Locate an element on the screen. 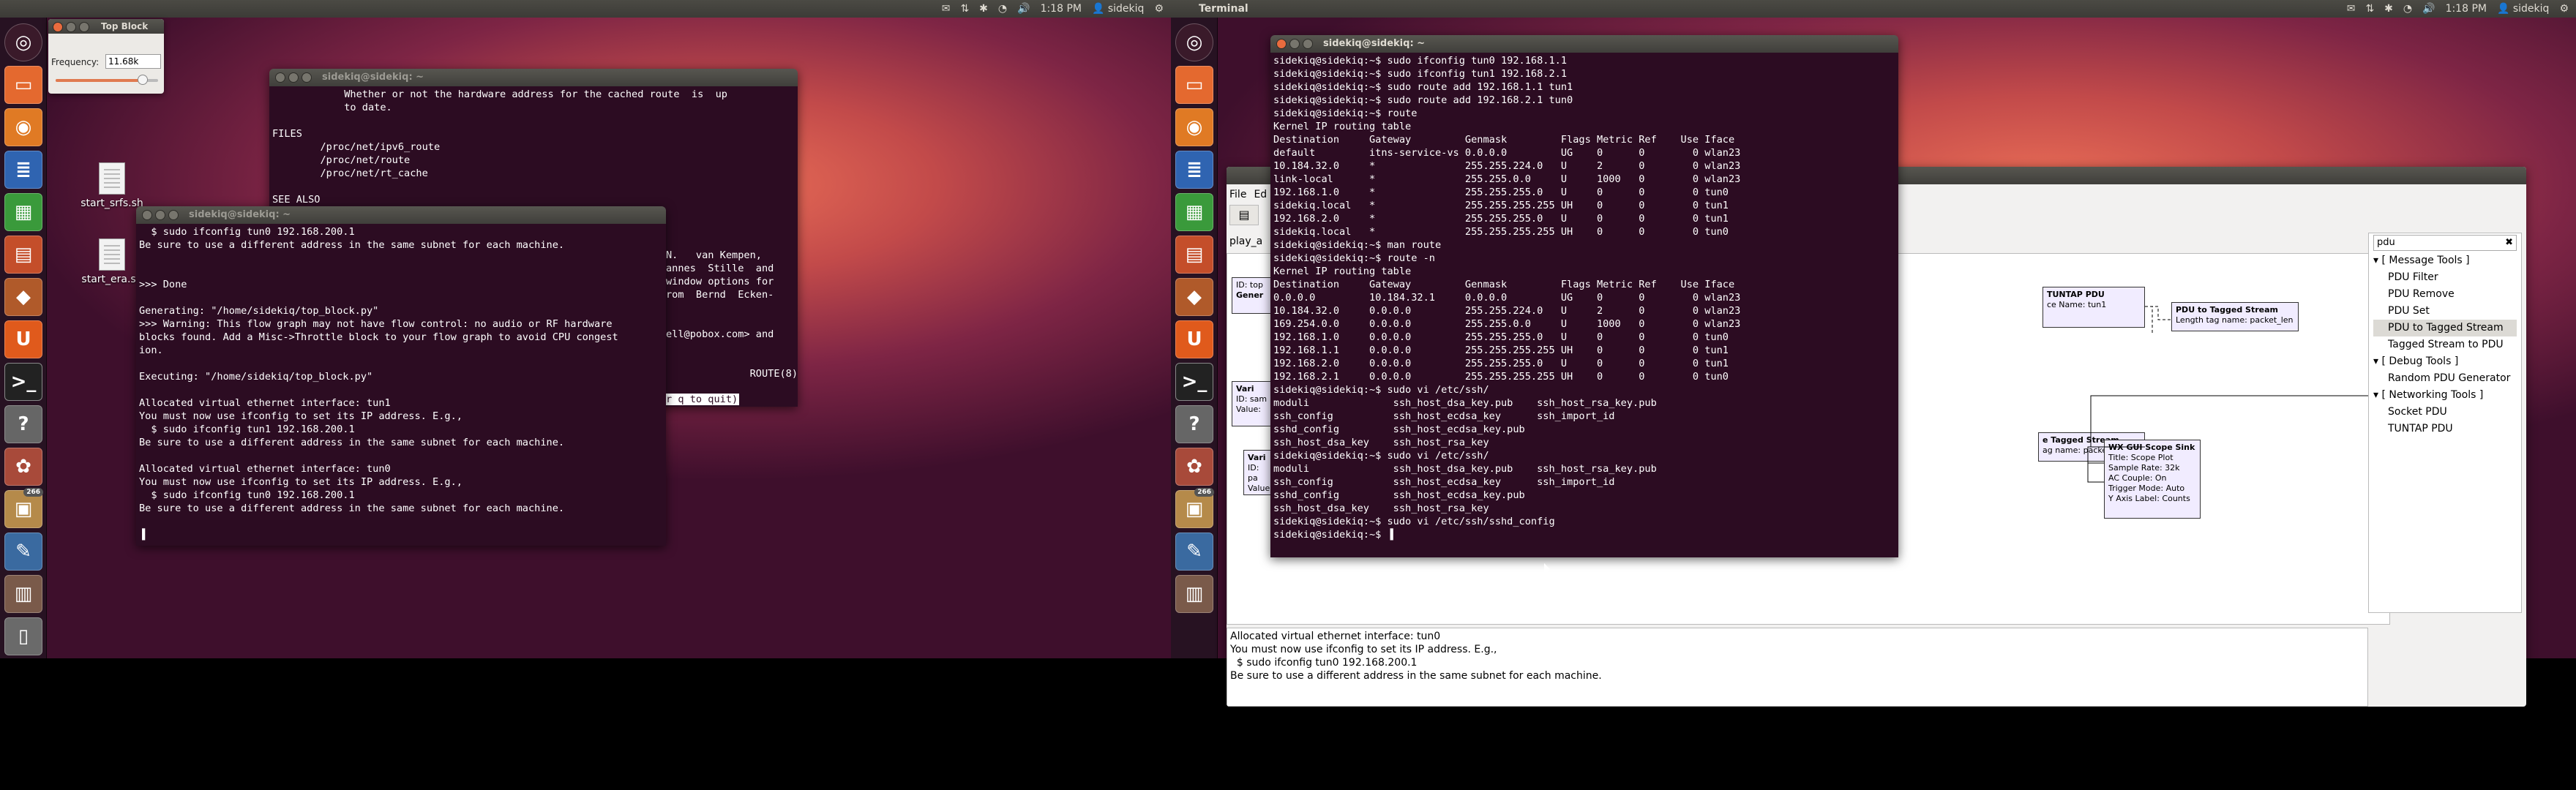  tree-category: ▾ [ Networking Tools ] is located at coordinates (2445, 395).